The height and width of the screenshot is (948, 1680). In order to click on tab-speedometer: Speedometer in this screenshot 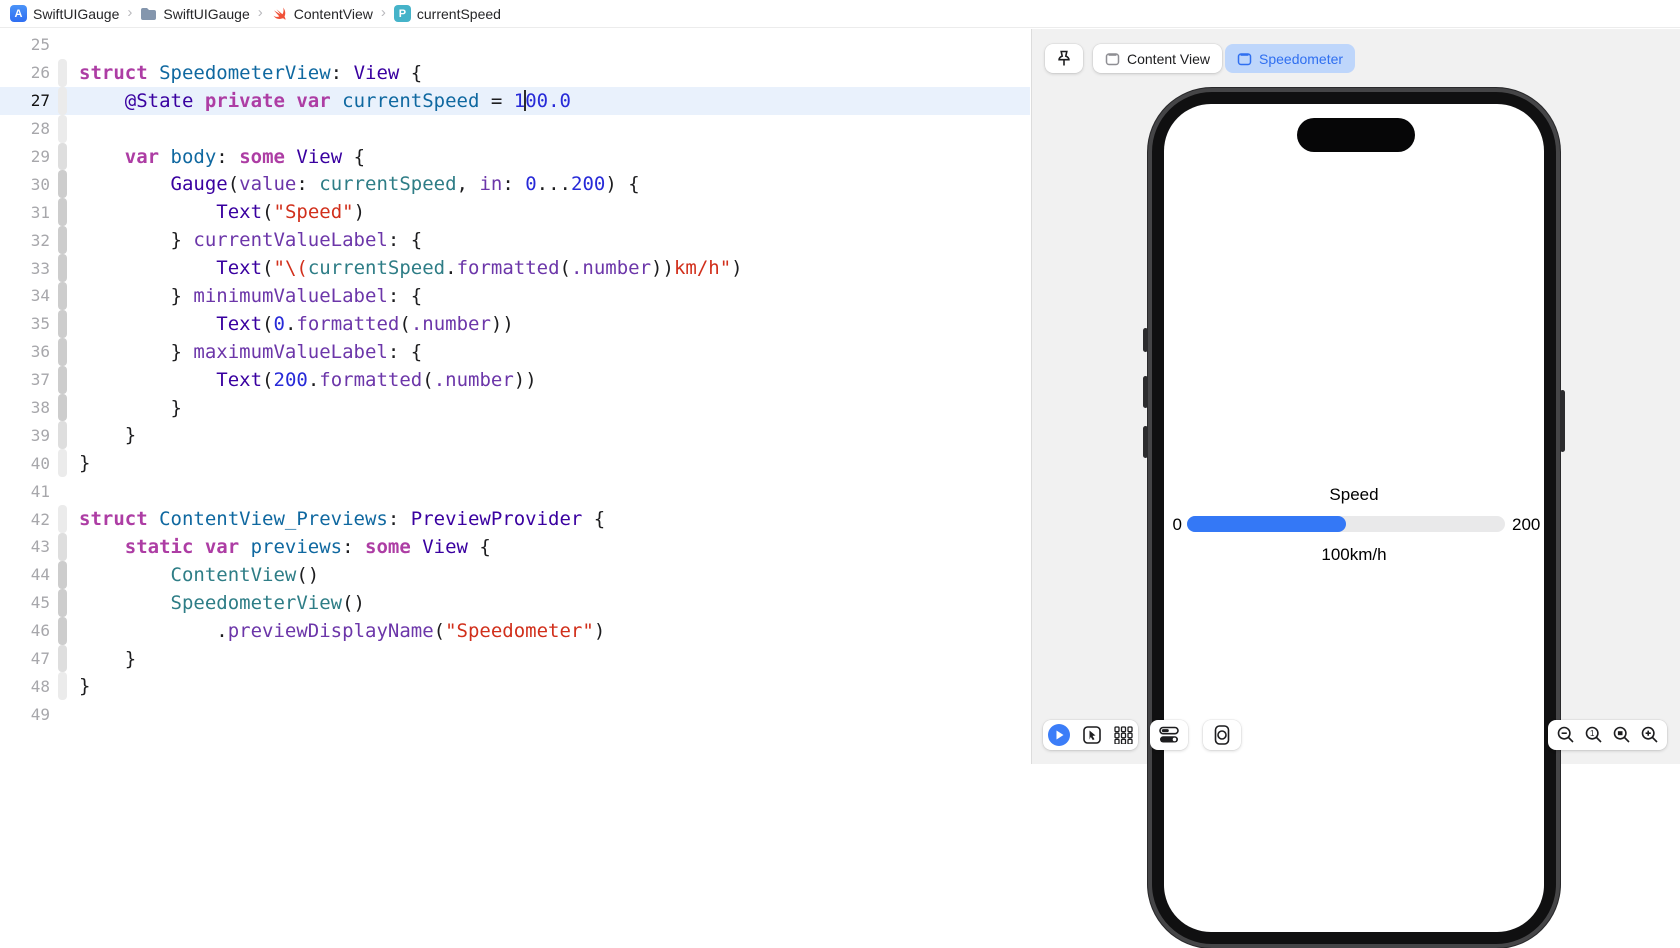, I will do `click(1290, 58)`.